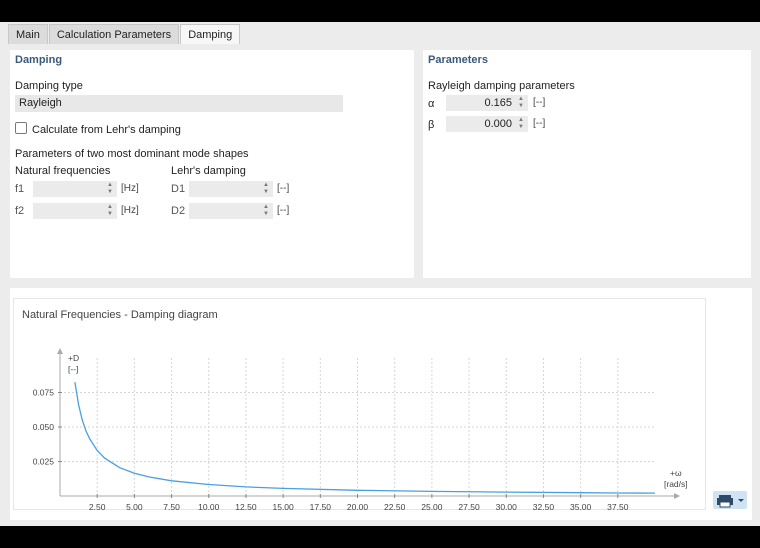 This screenshot has height=548, width=760. What do you see at coordinates (114, 34) in the screenshot?
I see `tab-calculation-parameters: Calculation Parameters` at bounding box center [114, 34].